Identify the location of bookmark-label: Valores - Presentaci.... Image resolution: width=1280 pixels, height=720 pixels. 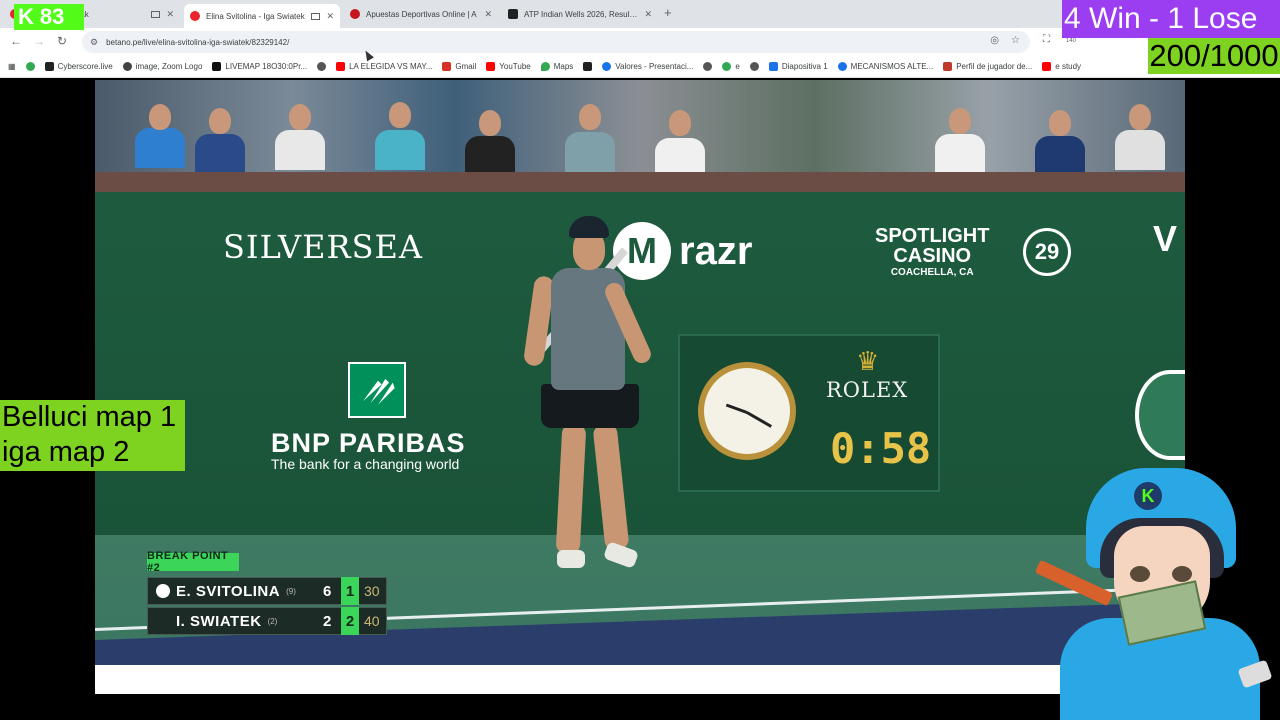
(654, 66).